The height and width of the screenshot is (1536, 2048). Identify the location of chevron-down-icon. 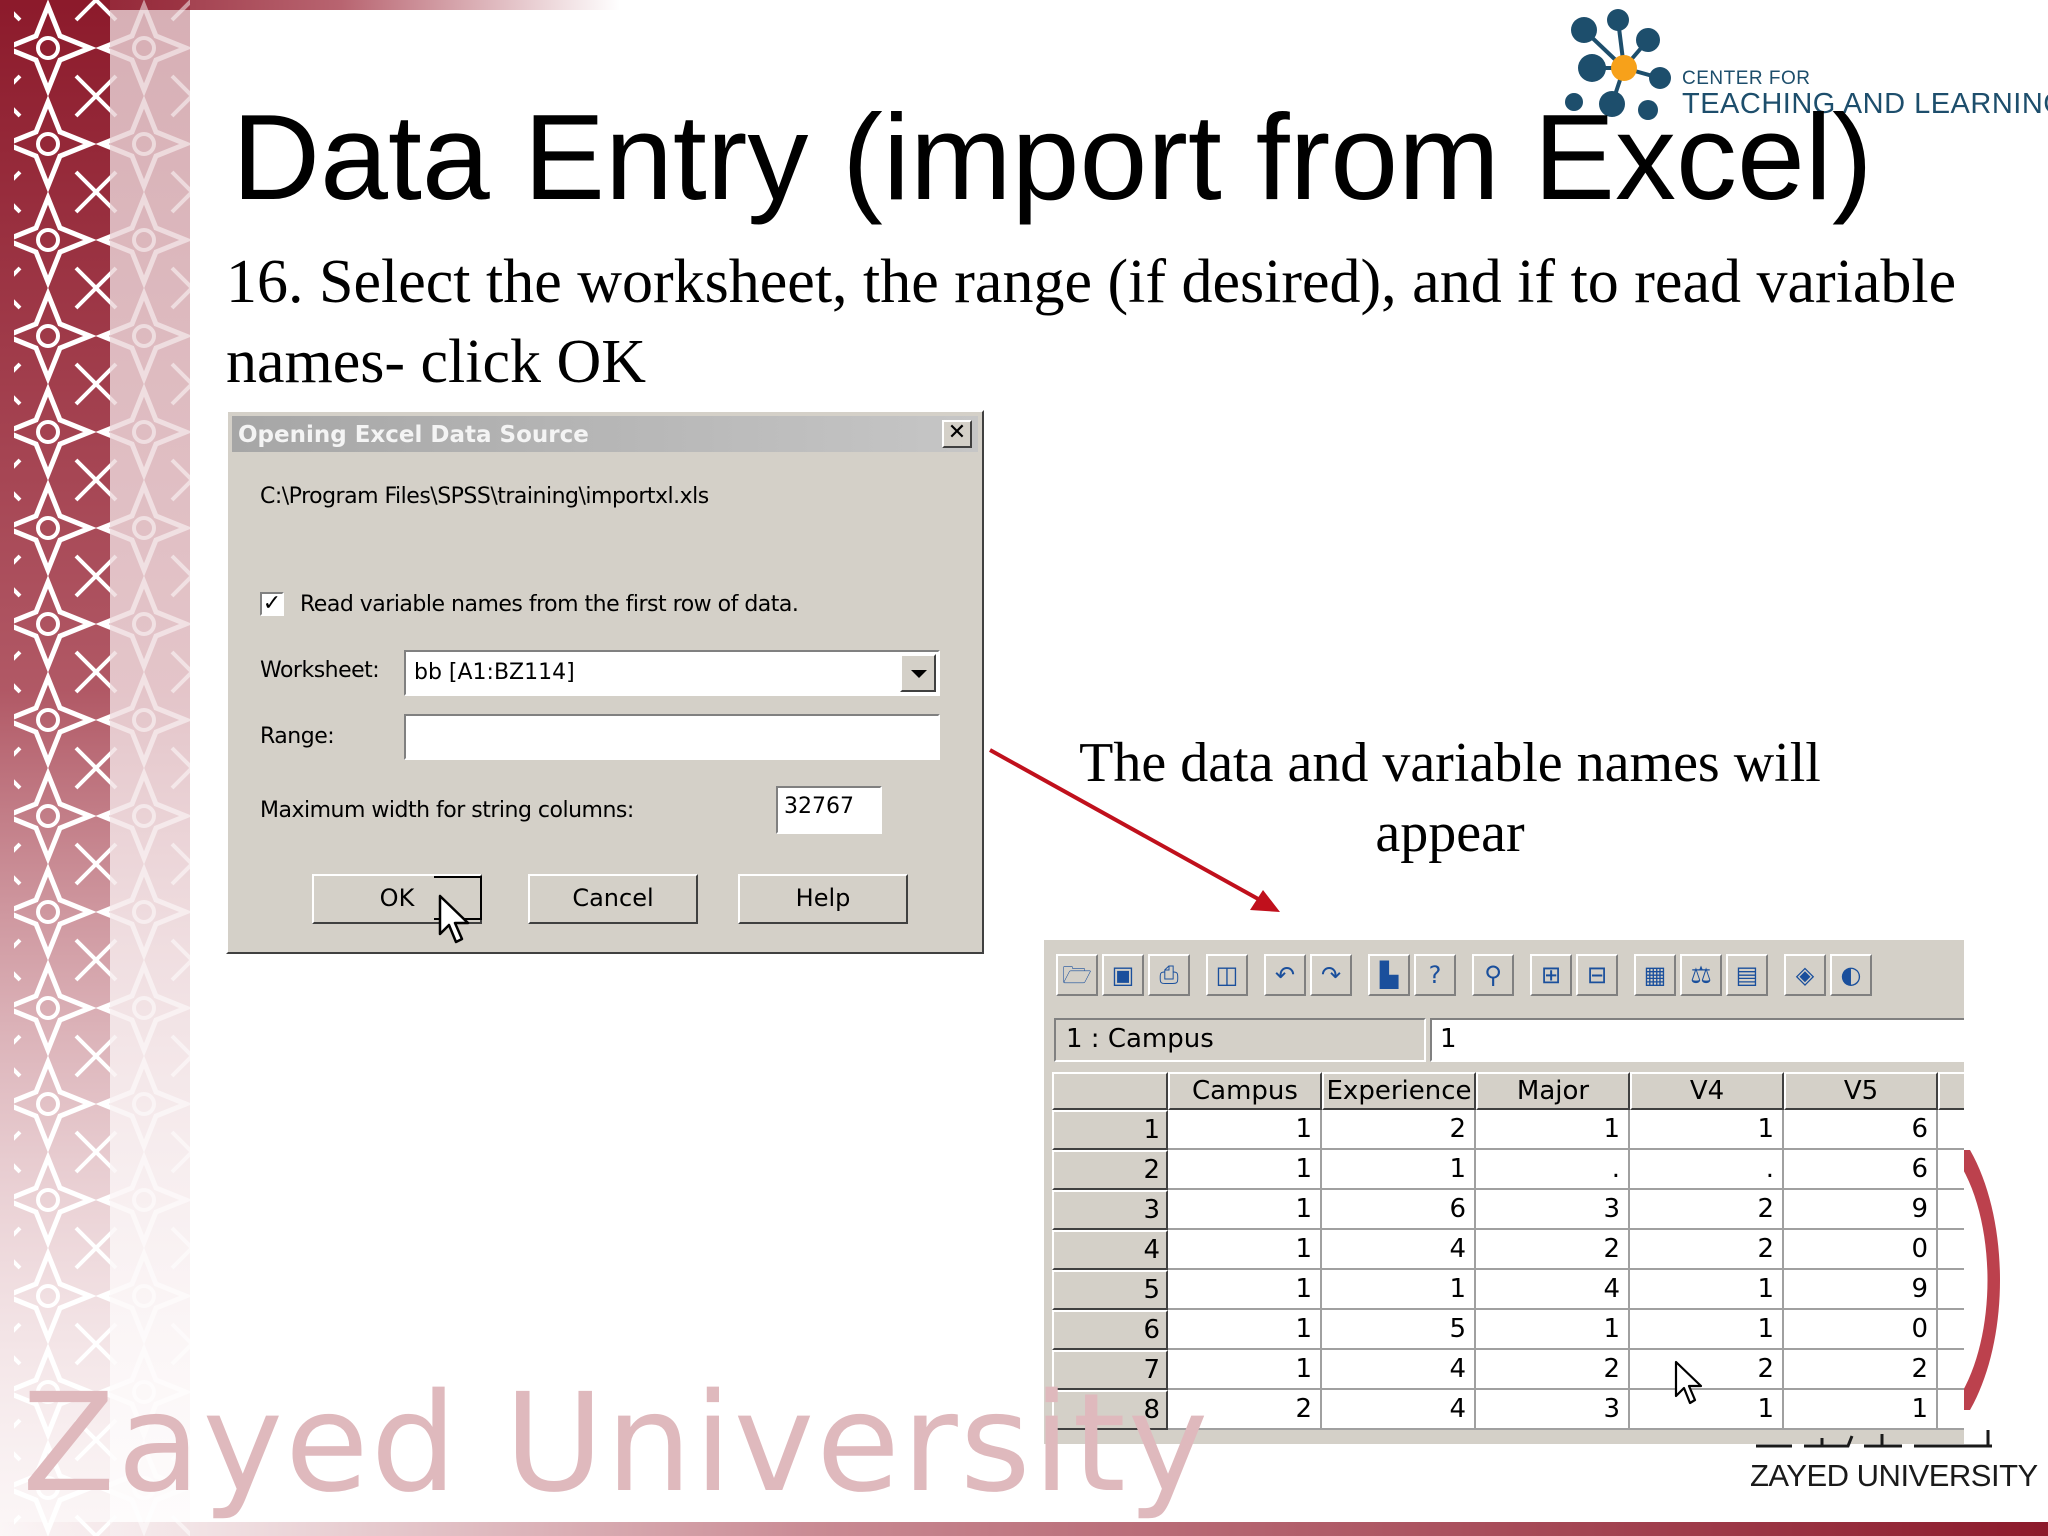
(918, 673).